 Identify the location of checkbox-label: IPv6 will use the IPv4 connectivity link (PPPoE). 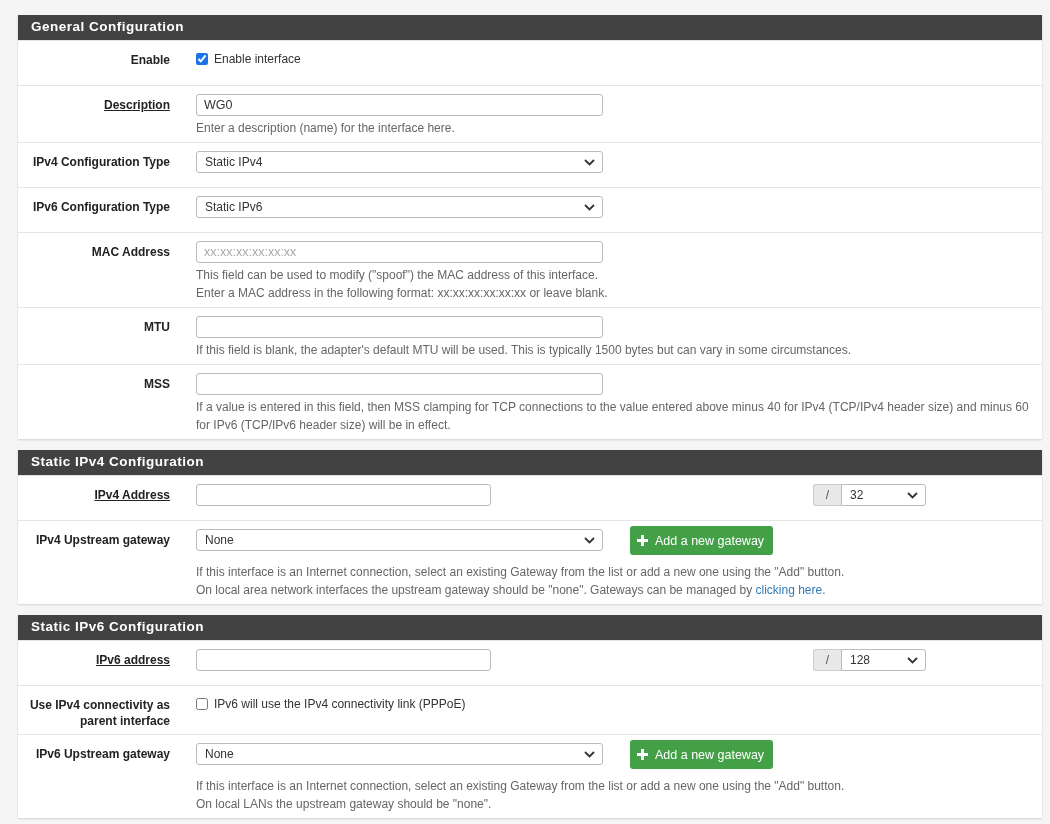
(340, 704).